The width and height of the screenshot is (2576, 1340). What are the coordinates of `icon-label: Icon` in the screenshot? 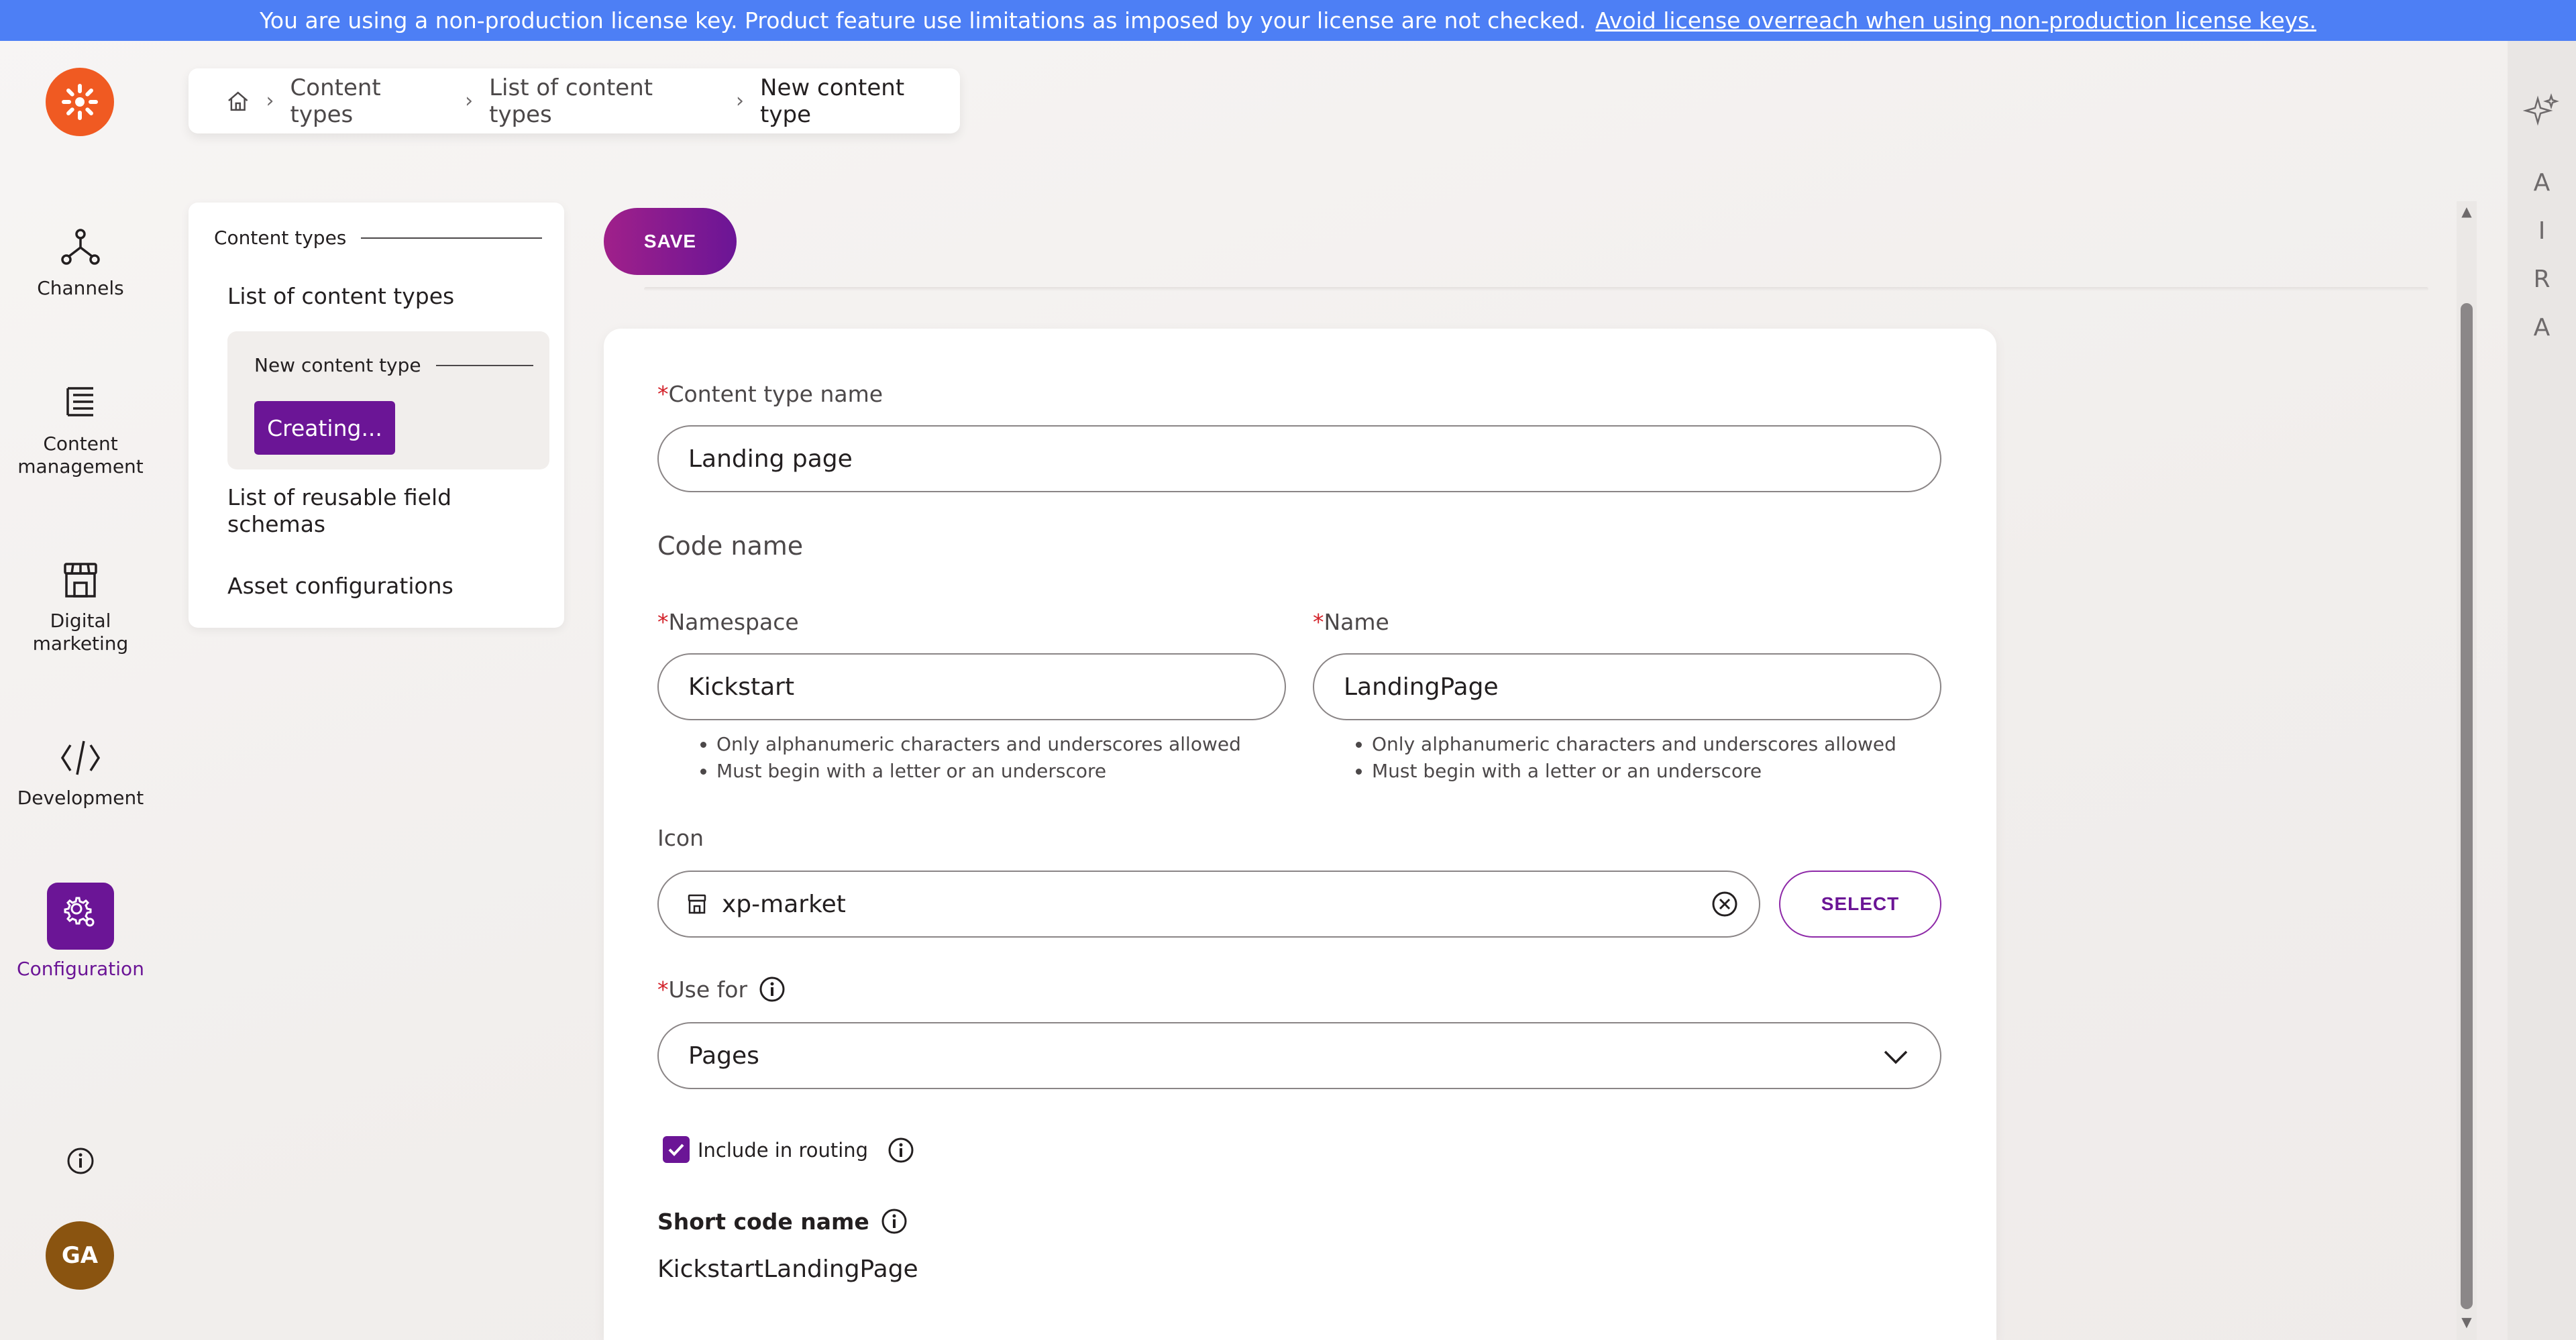 It's located at (680, 838).